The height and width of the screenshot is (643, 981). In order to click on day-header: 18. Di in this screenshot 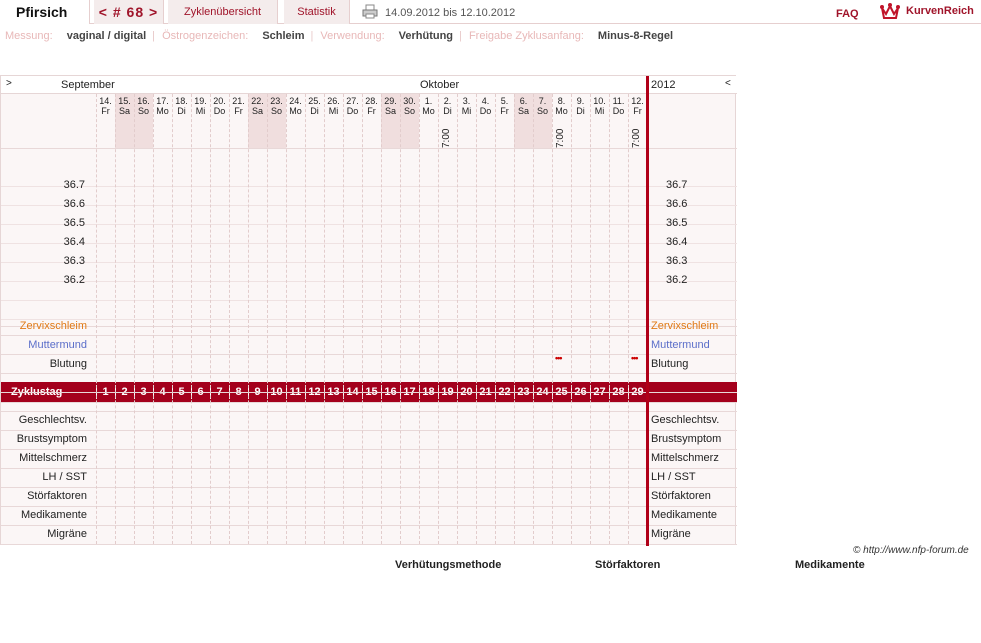, I will do `click(181, 121)`.